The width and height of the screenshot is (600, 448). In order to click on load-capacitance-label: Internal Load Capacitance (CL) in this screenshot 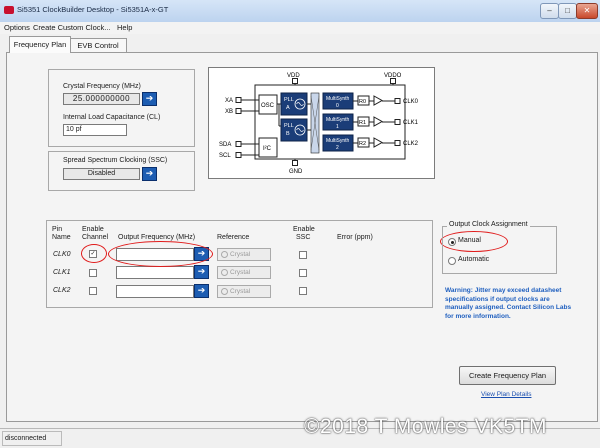, I will do `click(112, 117)`.